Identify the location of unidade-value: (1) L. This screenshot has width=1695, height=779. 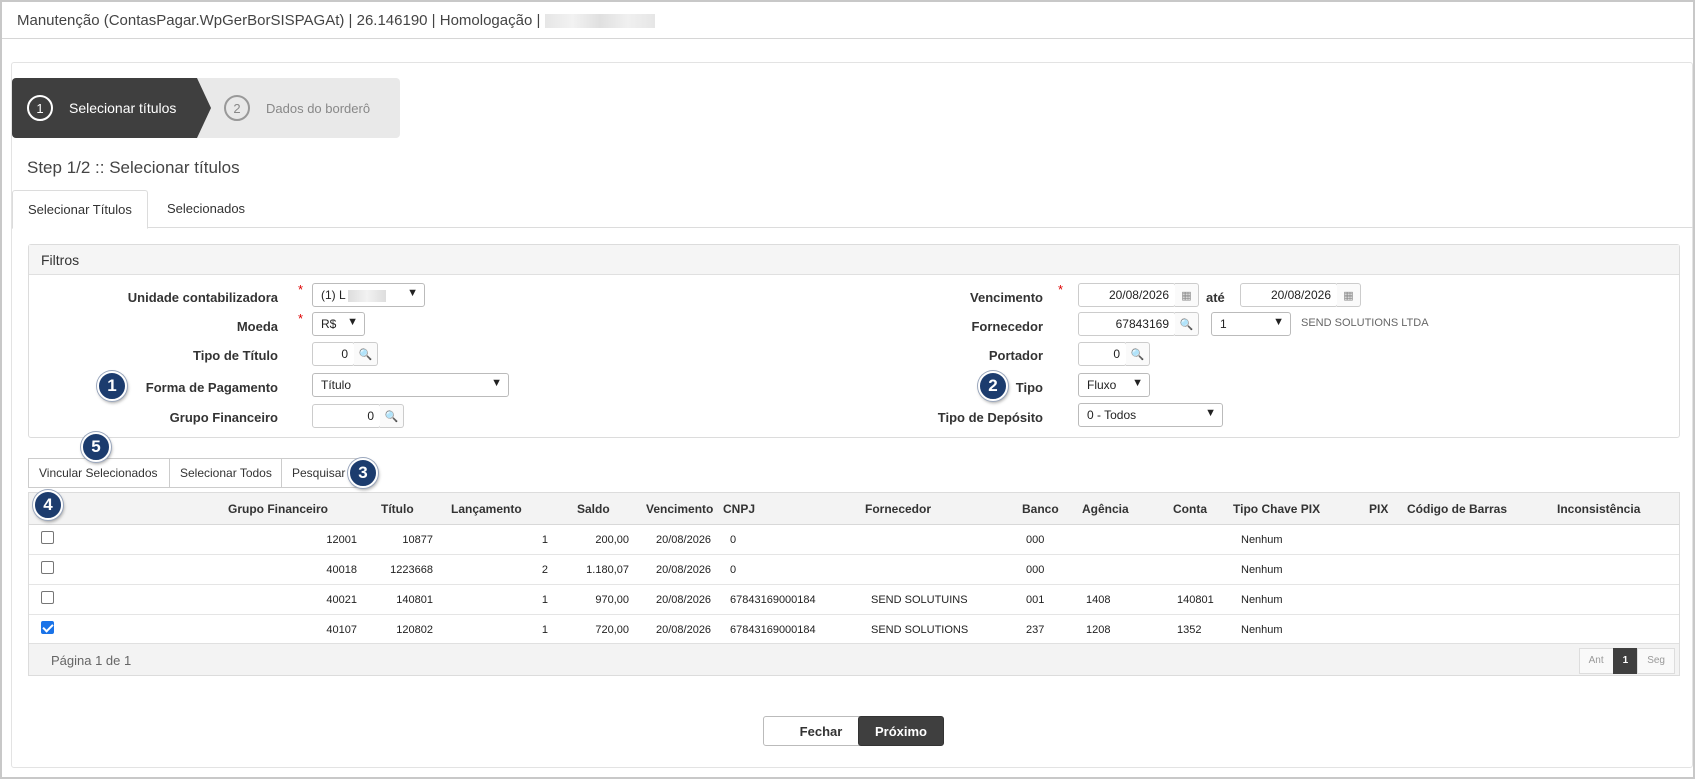
(333, 295).